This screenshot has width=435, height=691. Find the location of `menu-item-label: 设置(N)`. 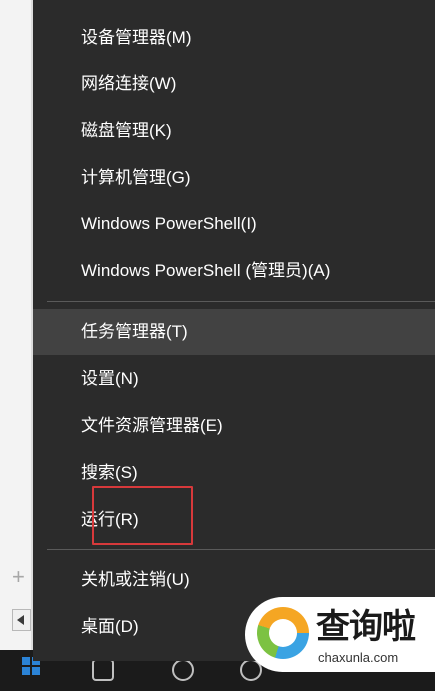

menu-item-label: 设置(N) is located at coordinates (110, 378).